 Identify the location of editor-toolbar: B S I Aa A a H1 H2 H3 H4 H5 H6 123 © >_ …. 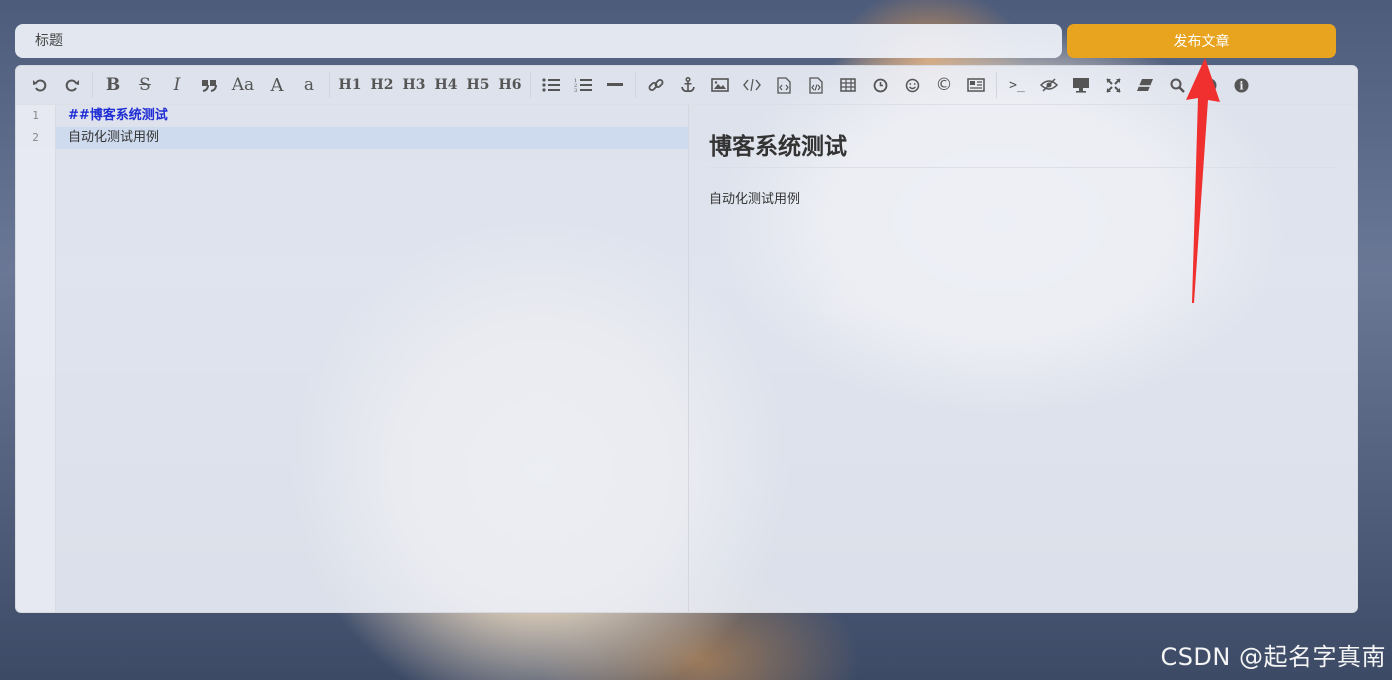
(686, 85).